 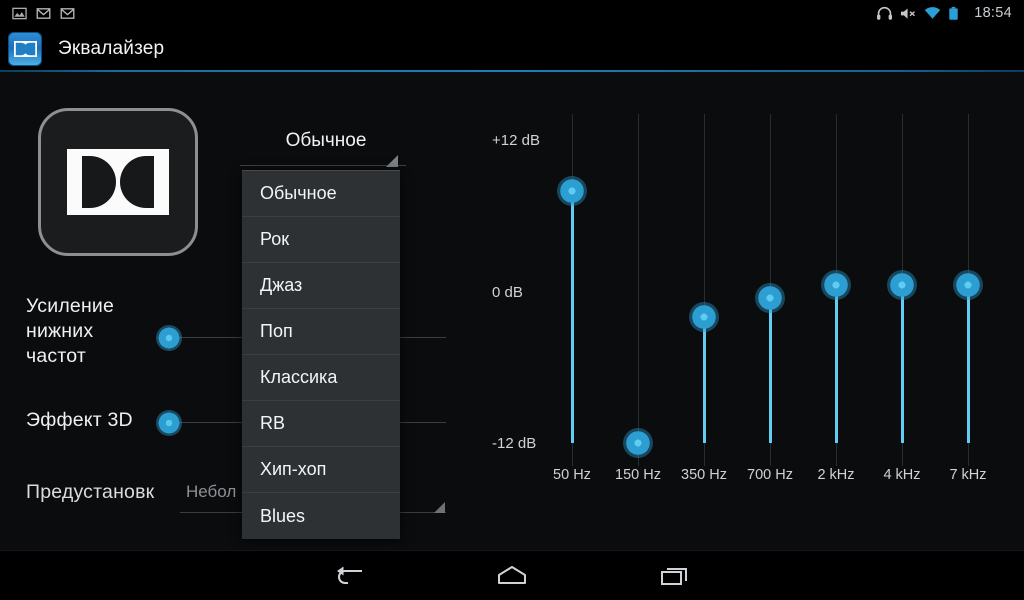 I want to click on dropdown-item-4: Классика, so click(x=321, y=378).